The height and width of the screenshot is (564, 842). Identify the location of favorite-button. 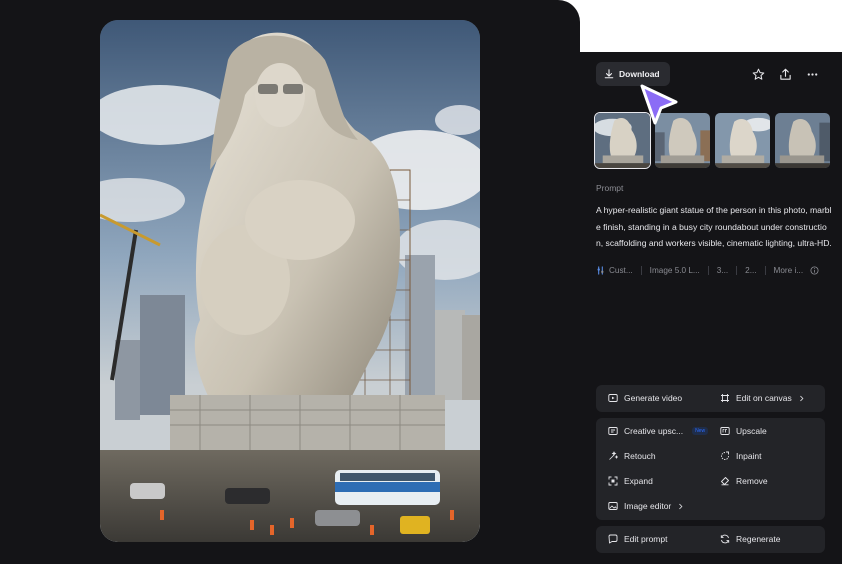
(758, 74).